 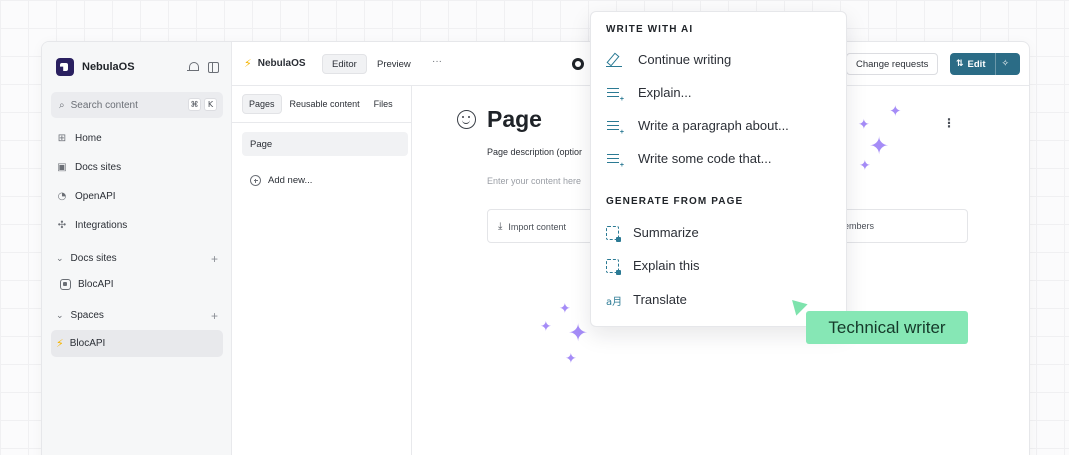 I want to click on ai-translate: a月 Translate, so click(x=646, y=300).